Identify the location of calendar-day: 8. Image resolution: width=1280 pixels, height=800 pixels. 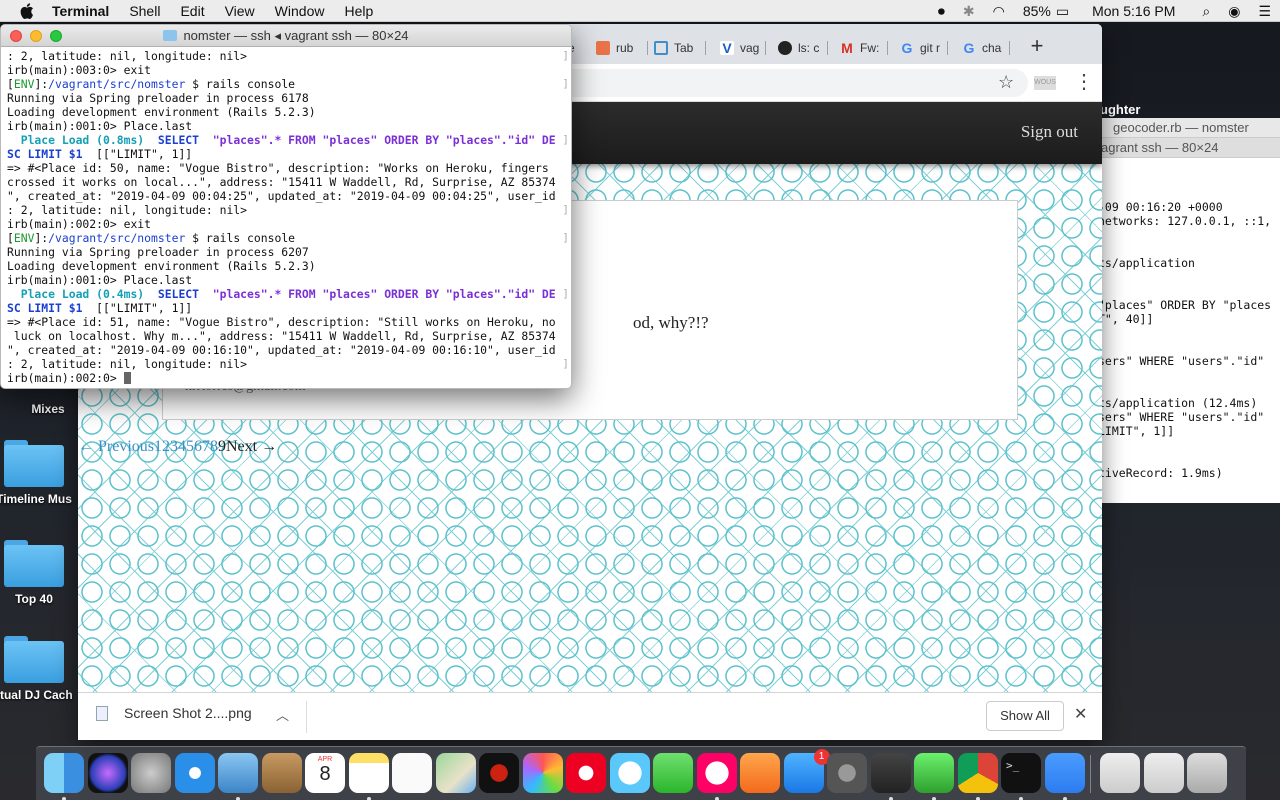
(325, 774).